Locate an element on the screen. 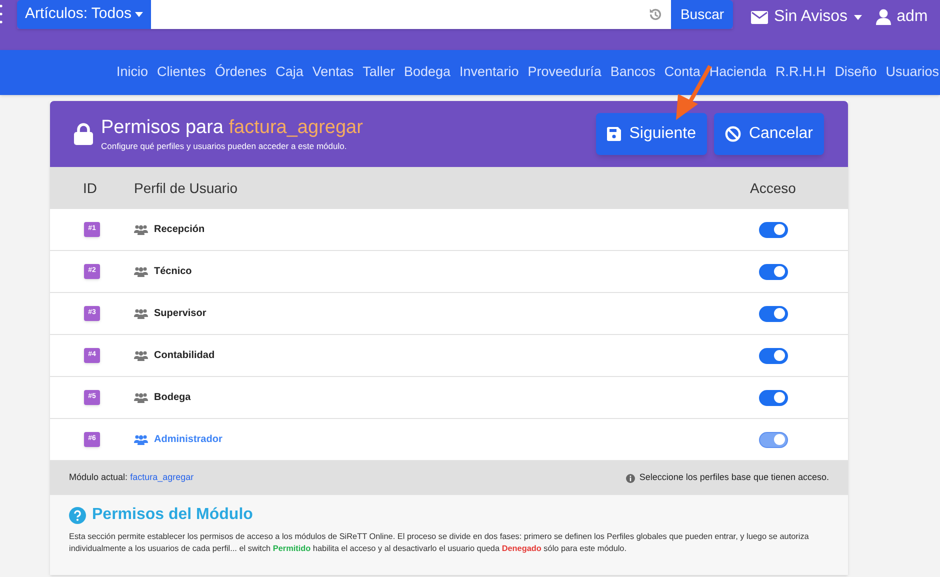 The width and height of the screenshot is (940, 577). column-header: Perfil de Usuario is located at coordinates (185, 188).